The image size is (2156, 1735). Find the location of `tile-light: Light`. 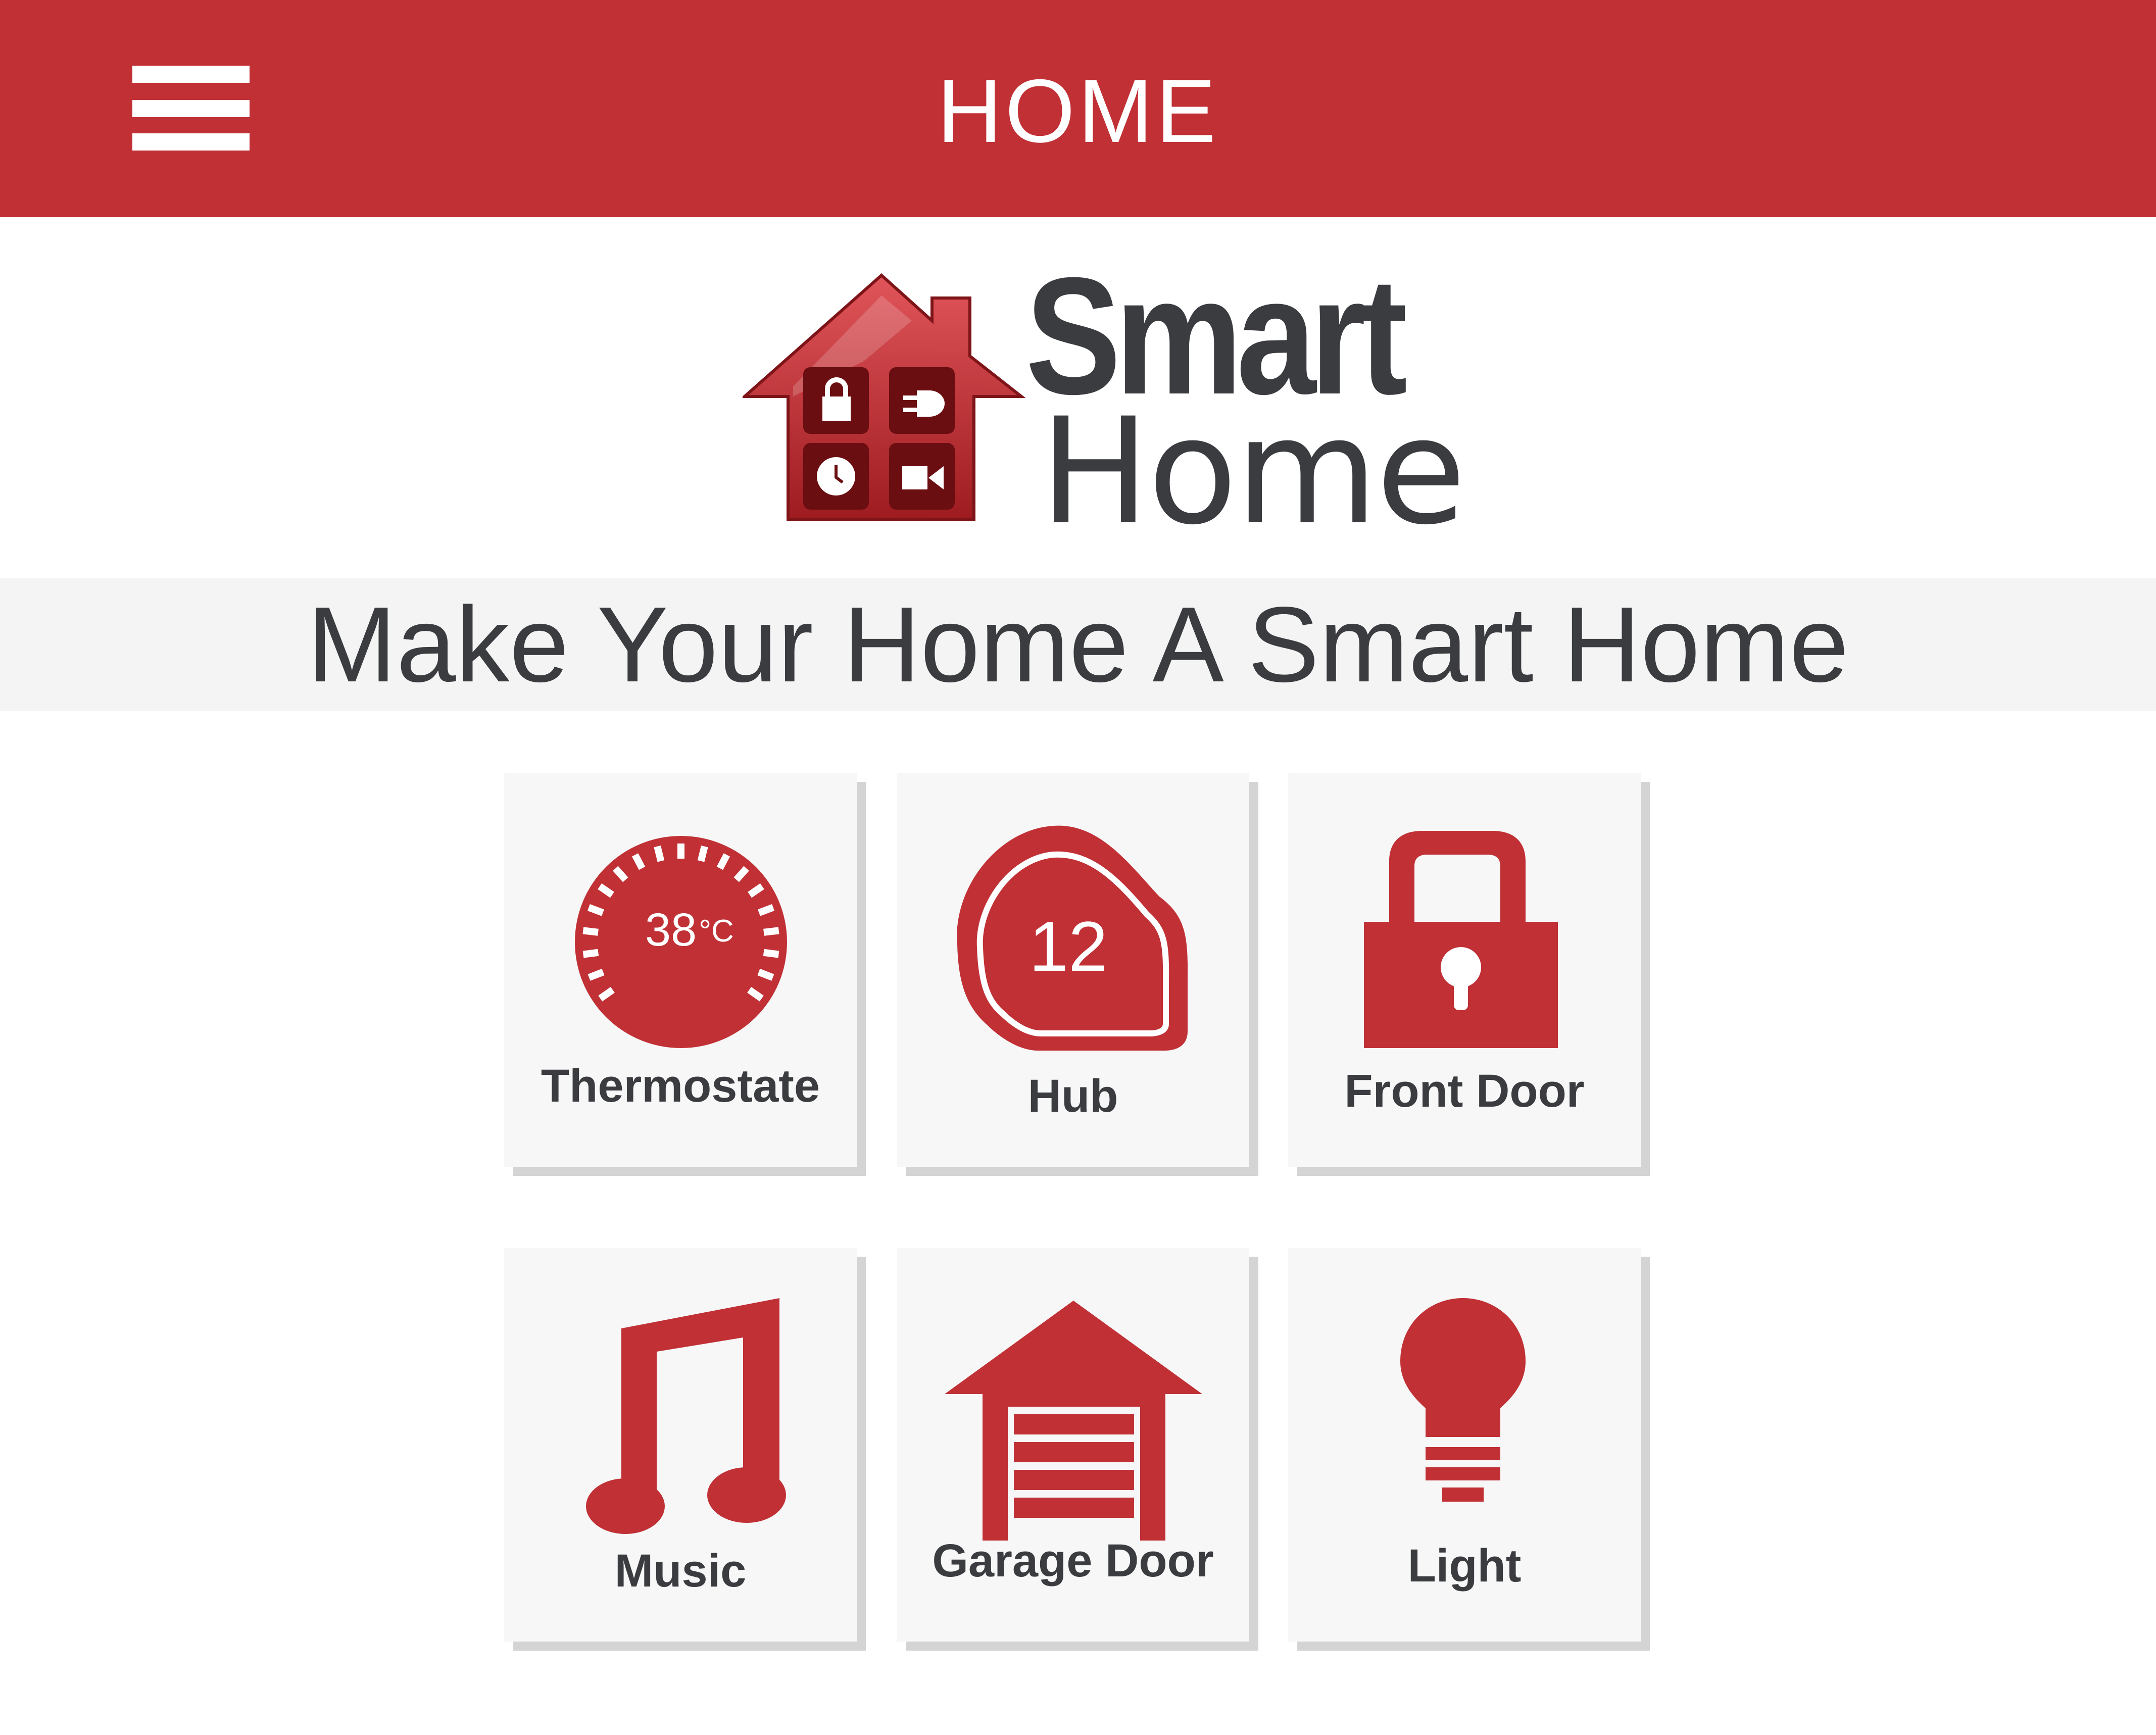

tile-light: Light is located at coordinates (1464, 1445).